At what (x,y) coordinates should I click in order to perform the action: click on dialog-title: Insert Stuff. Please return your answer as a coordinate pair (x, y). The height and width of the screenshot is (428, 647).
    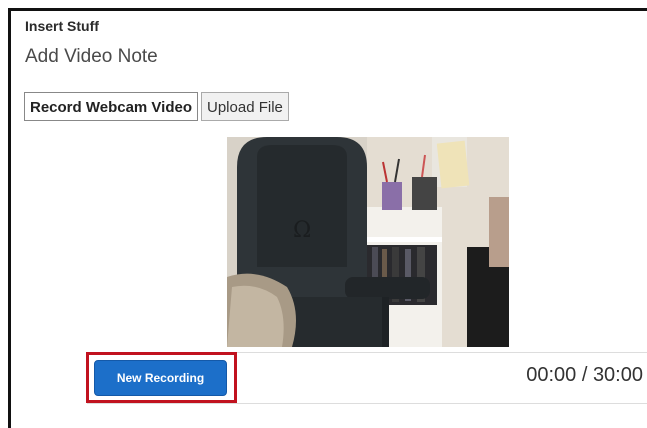
    Looking at the image, I should click on (62, 26).